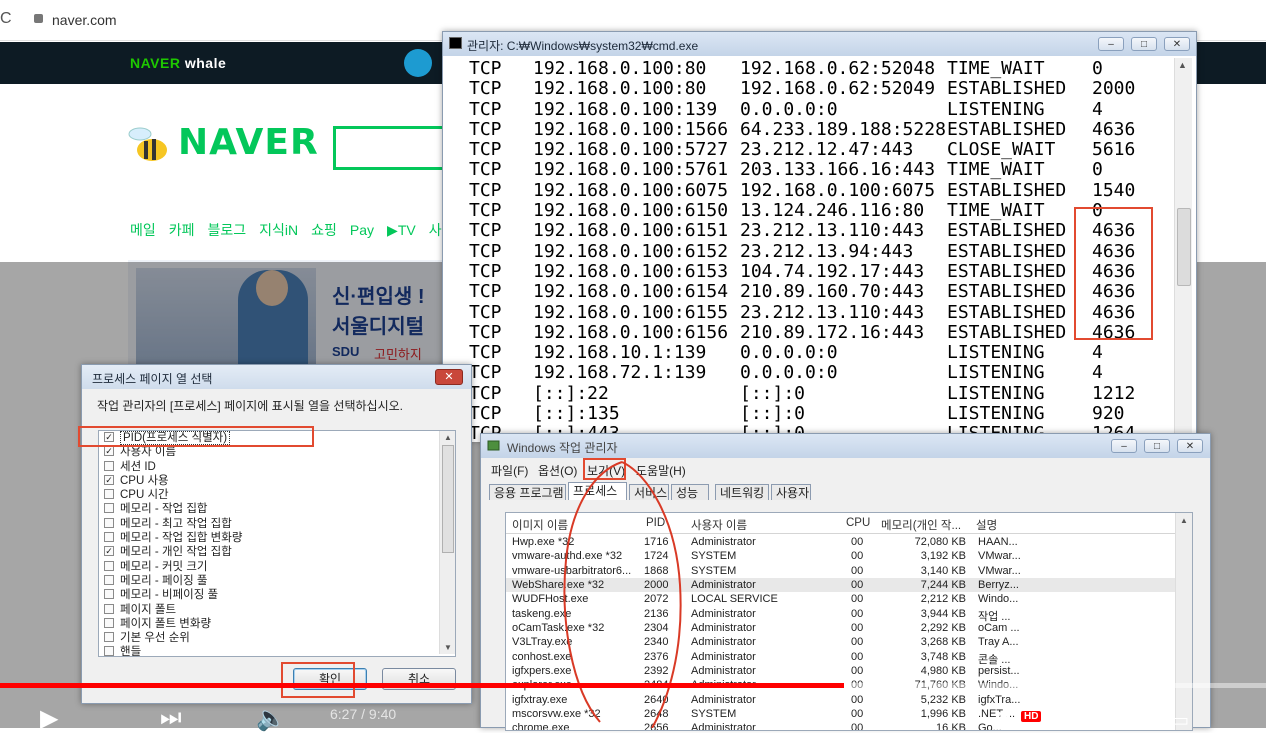  Describe the element at coordinates (742, 492) in the screenshot. I see `tab-networking: 네트워킹` at that location.